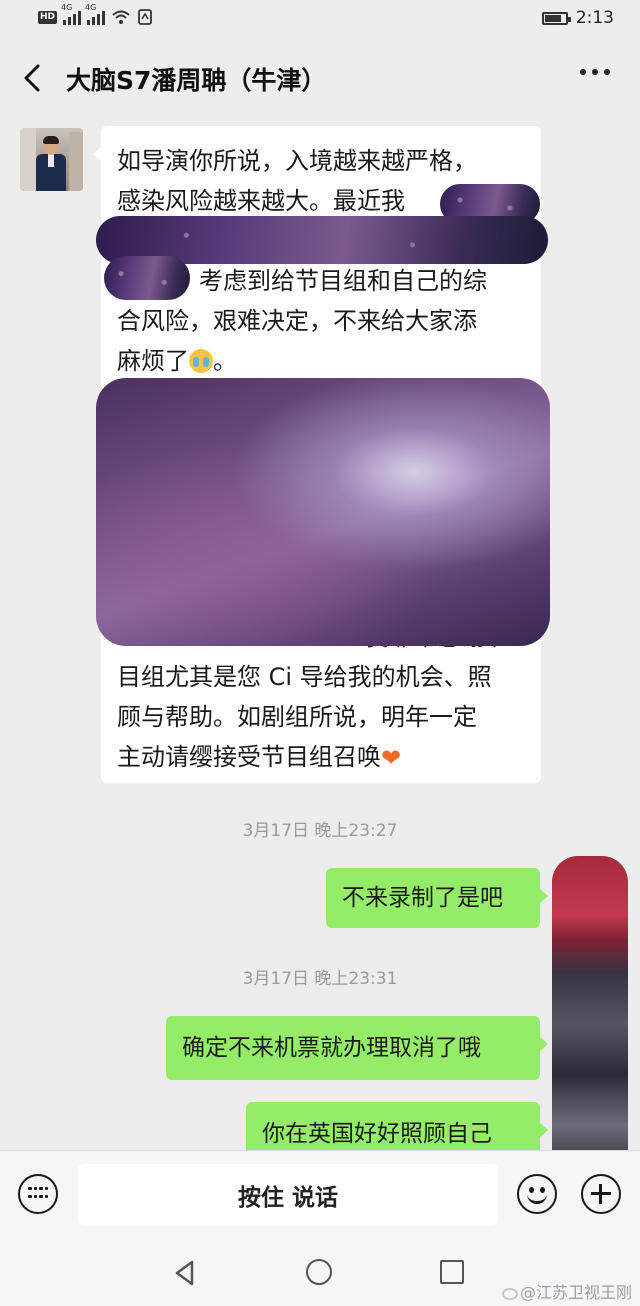 This screenshot has height=1306, width=640. Describe the element at coordinates (437, 898) in the screenshot. I see `outgoing-message-bubble: 不来录制了是吧` at that location.